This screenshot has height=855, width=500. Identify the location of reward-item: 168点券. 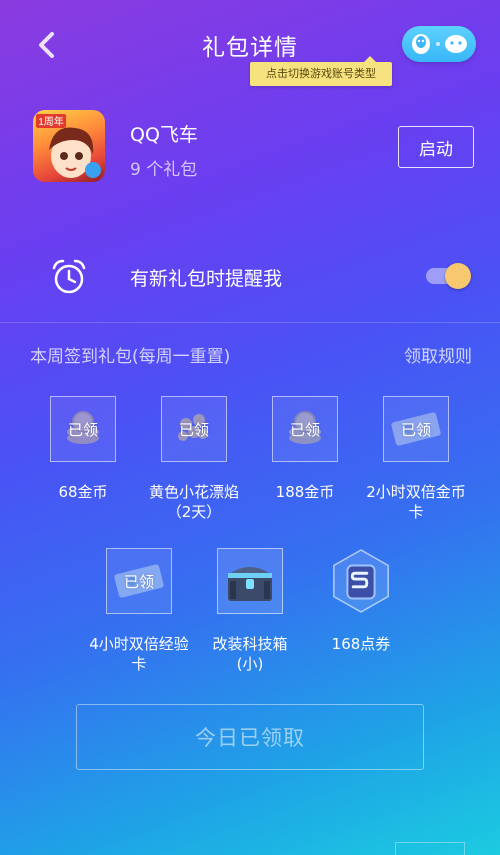
(361, 601).